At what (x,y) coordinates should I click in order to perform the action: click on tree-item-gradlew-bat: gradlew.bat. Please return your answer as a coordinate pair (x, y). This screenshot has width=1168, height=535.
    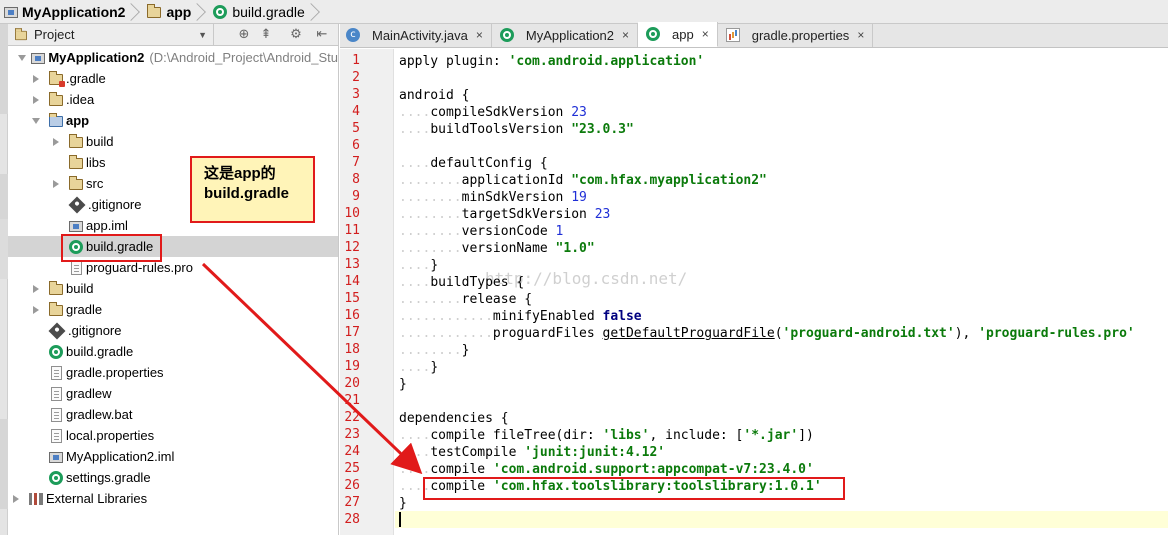
    Looking at the image, I should click on (173, 414).